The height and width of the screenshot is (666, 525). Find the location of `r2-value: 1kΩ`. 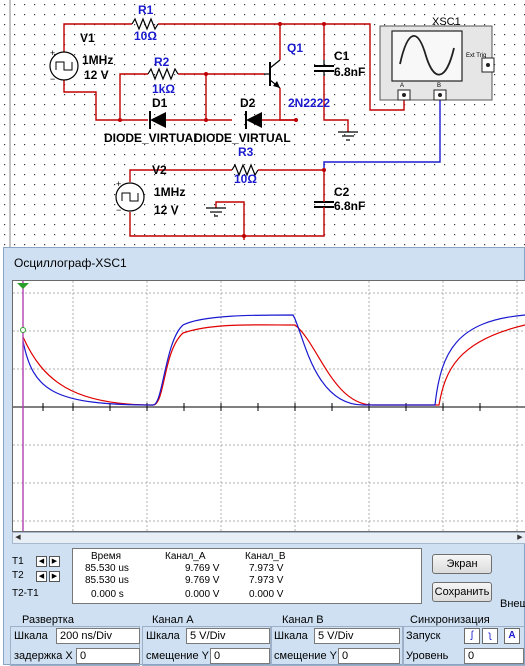

r2-value: 1kΩ is located at coordinates (163, 89).